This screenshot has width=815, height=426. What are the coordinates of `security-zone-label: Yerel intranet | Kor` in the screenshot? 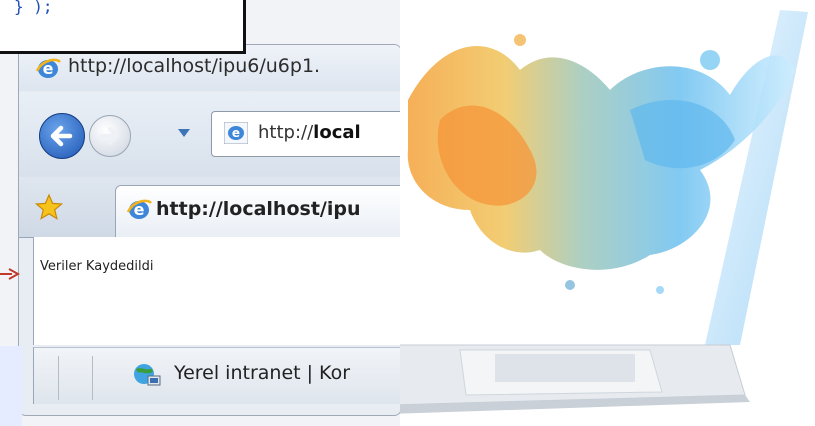 It's located at (262, 373).